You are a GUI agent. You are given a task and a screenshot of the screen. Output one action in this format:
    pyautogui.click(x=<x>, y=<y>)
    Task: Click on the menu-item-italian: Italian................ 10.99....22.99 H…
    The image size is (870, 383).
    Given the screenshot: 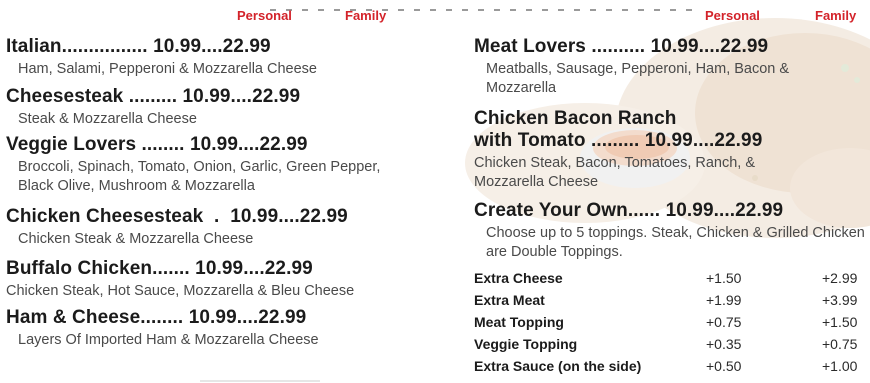 What is the action you would take?
    pyautogui.click(x=161, y=57)
    